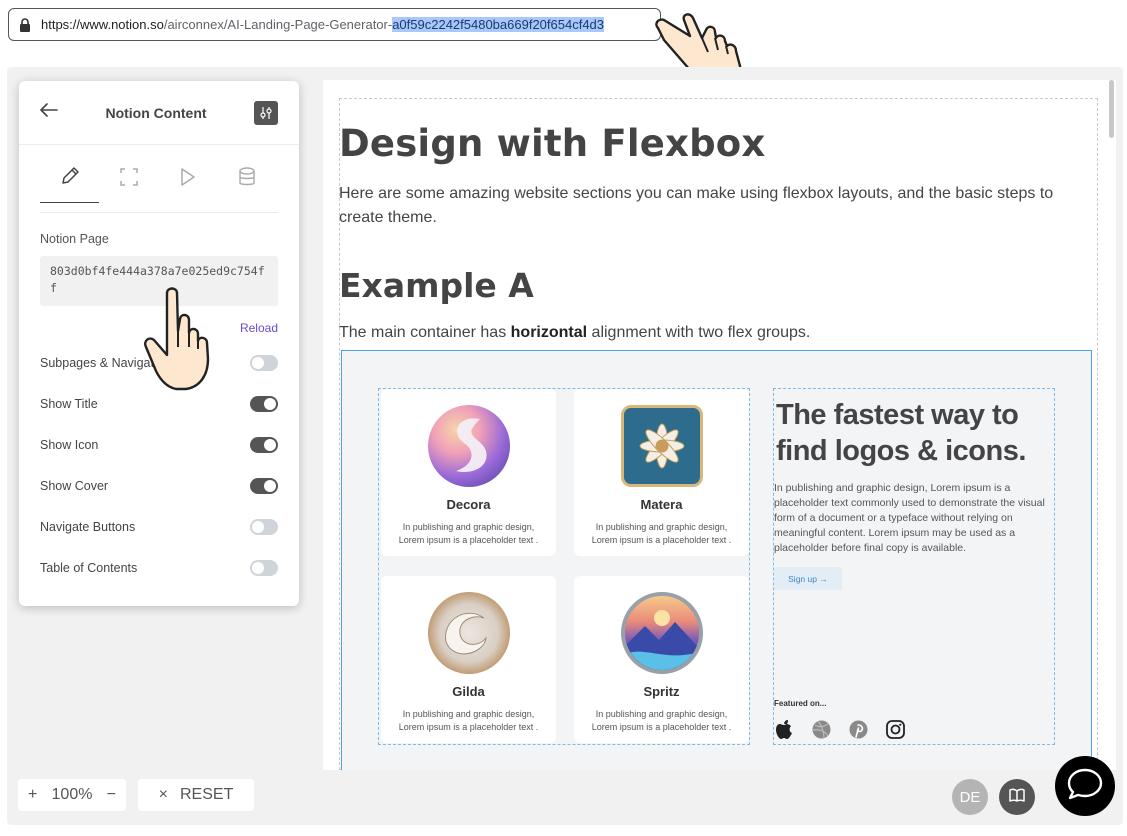  Describe the element at coordinates (839, 729) in the screenshot. I see `social-icons` at that location.